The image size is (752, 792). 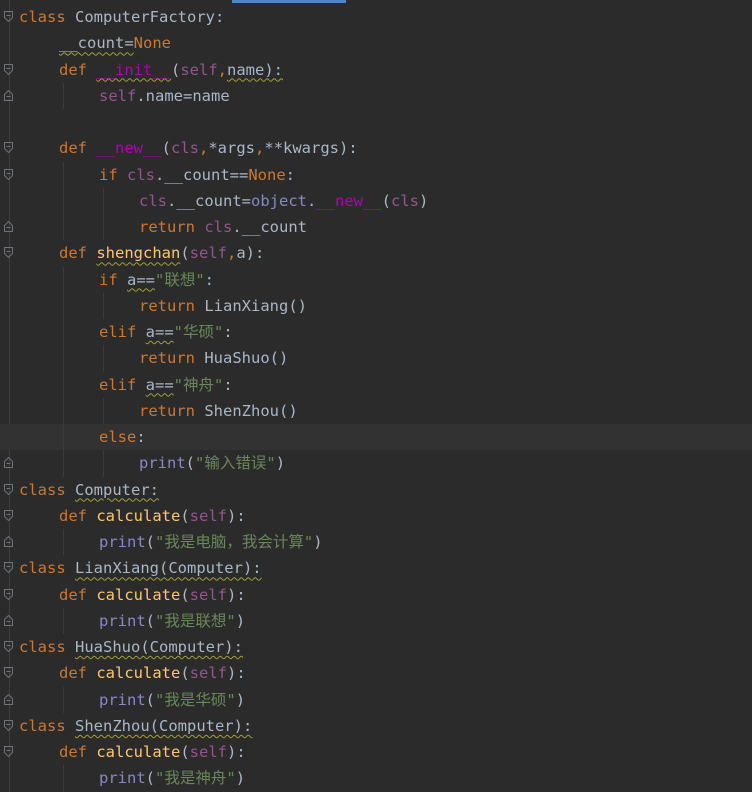 I want to click on code-line: __count=None, so click(x=376, y=43).